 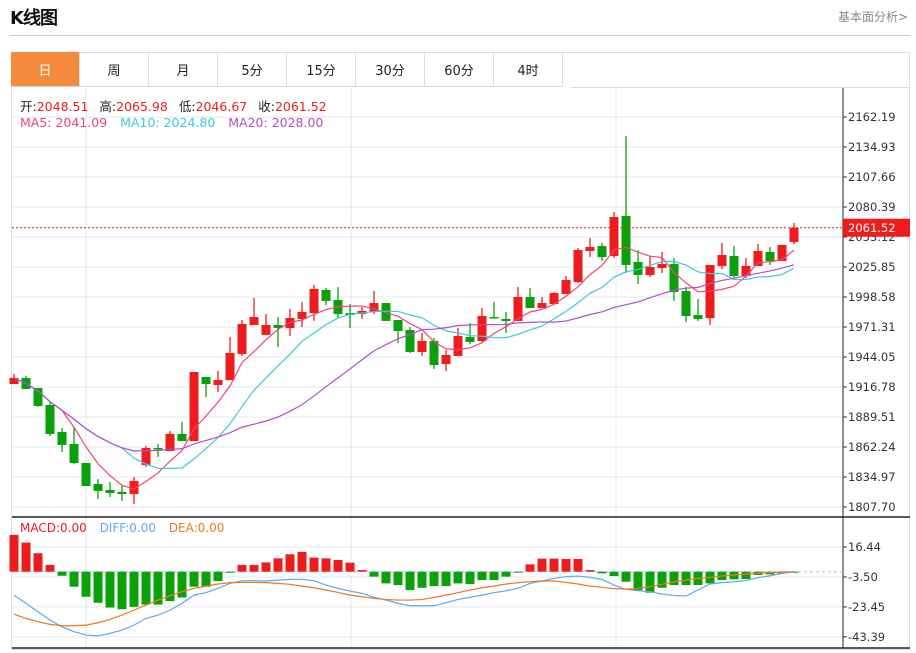 What do you see at coordinates (872, 147) in the screenshot?
I see `price-tick-label: 2134.93` at bounding box center [872, 147].